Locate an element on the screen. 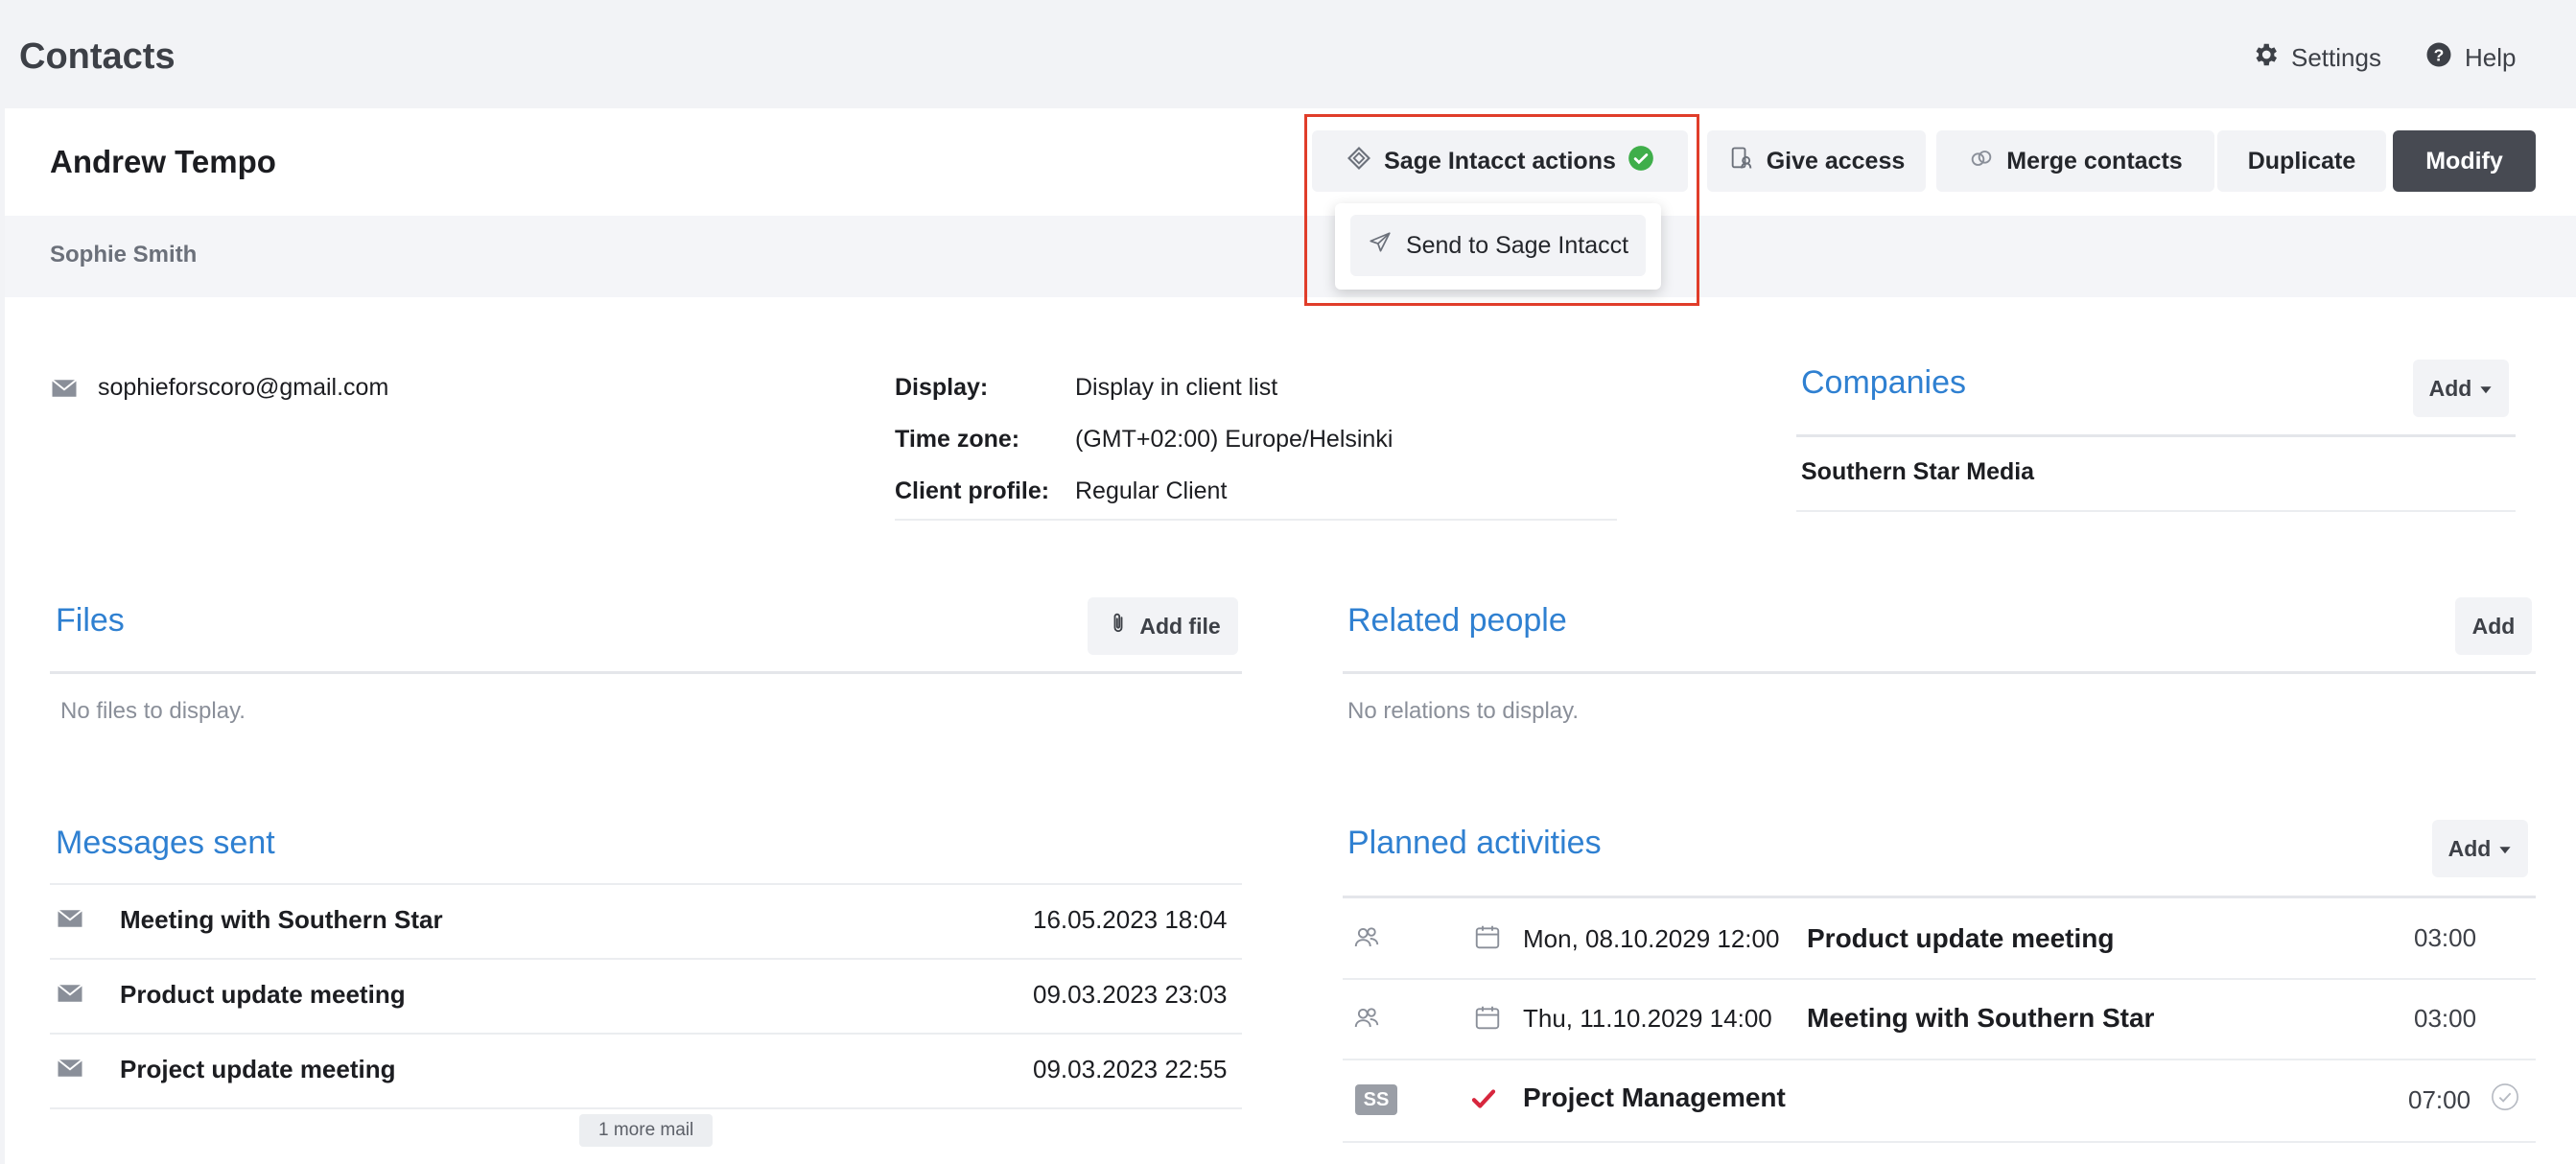 This screenshot has width=2576, height=1164. duplicate-button: Duplicate is located at coordinates (2301, 161).